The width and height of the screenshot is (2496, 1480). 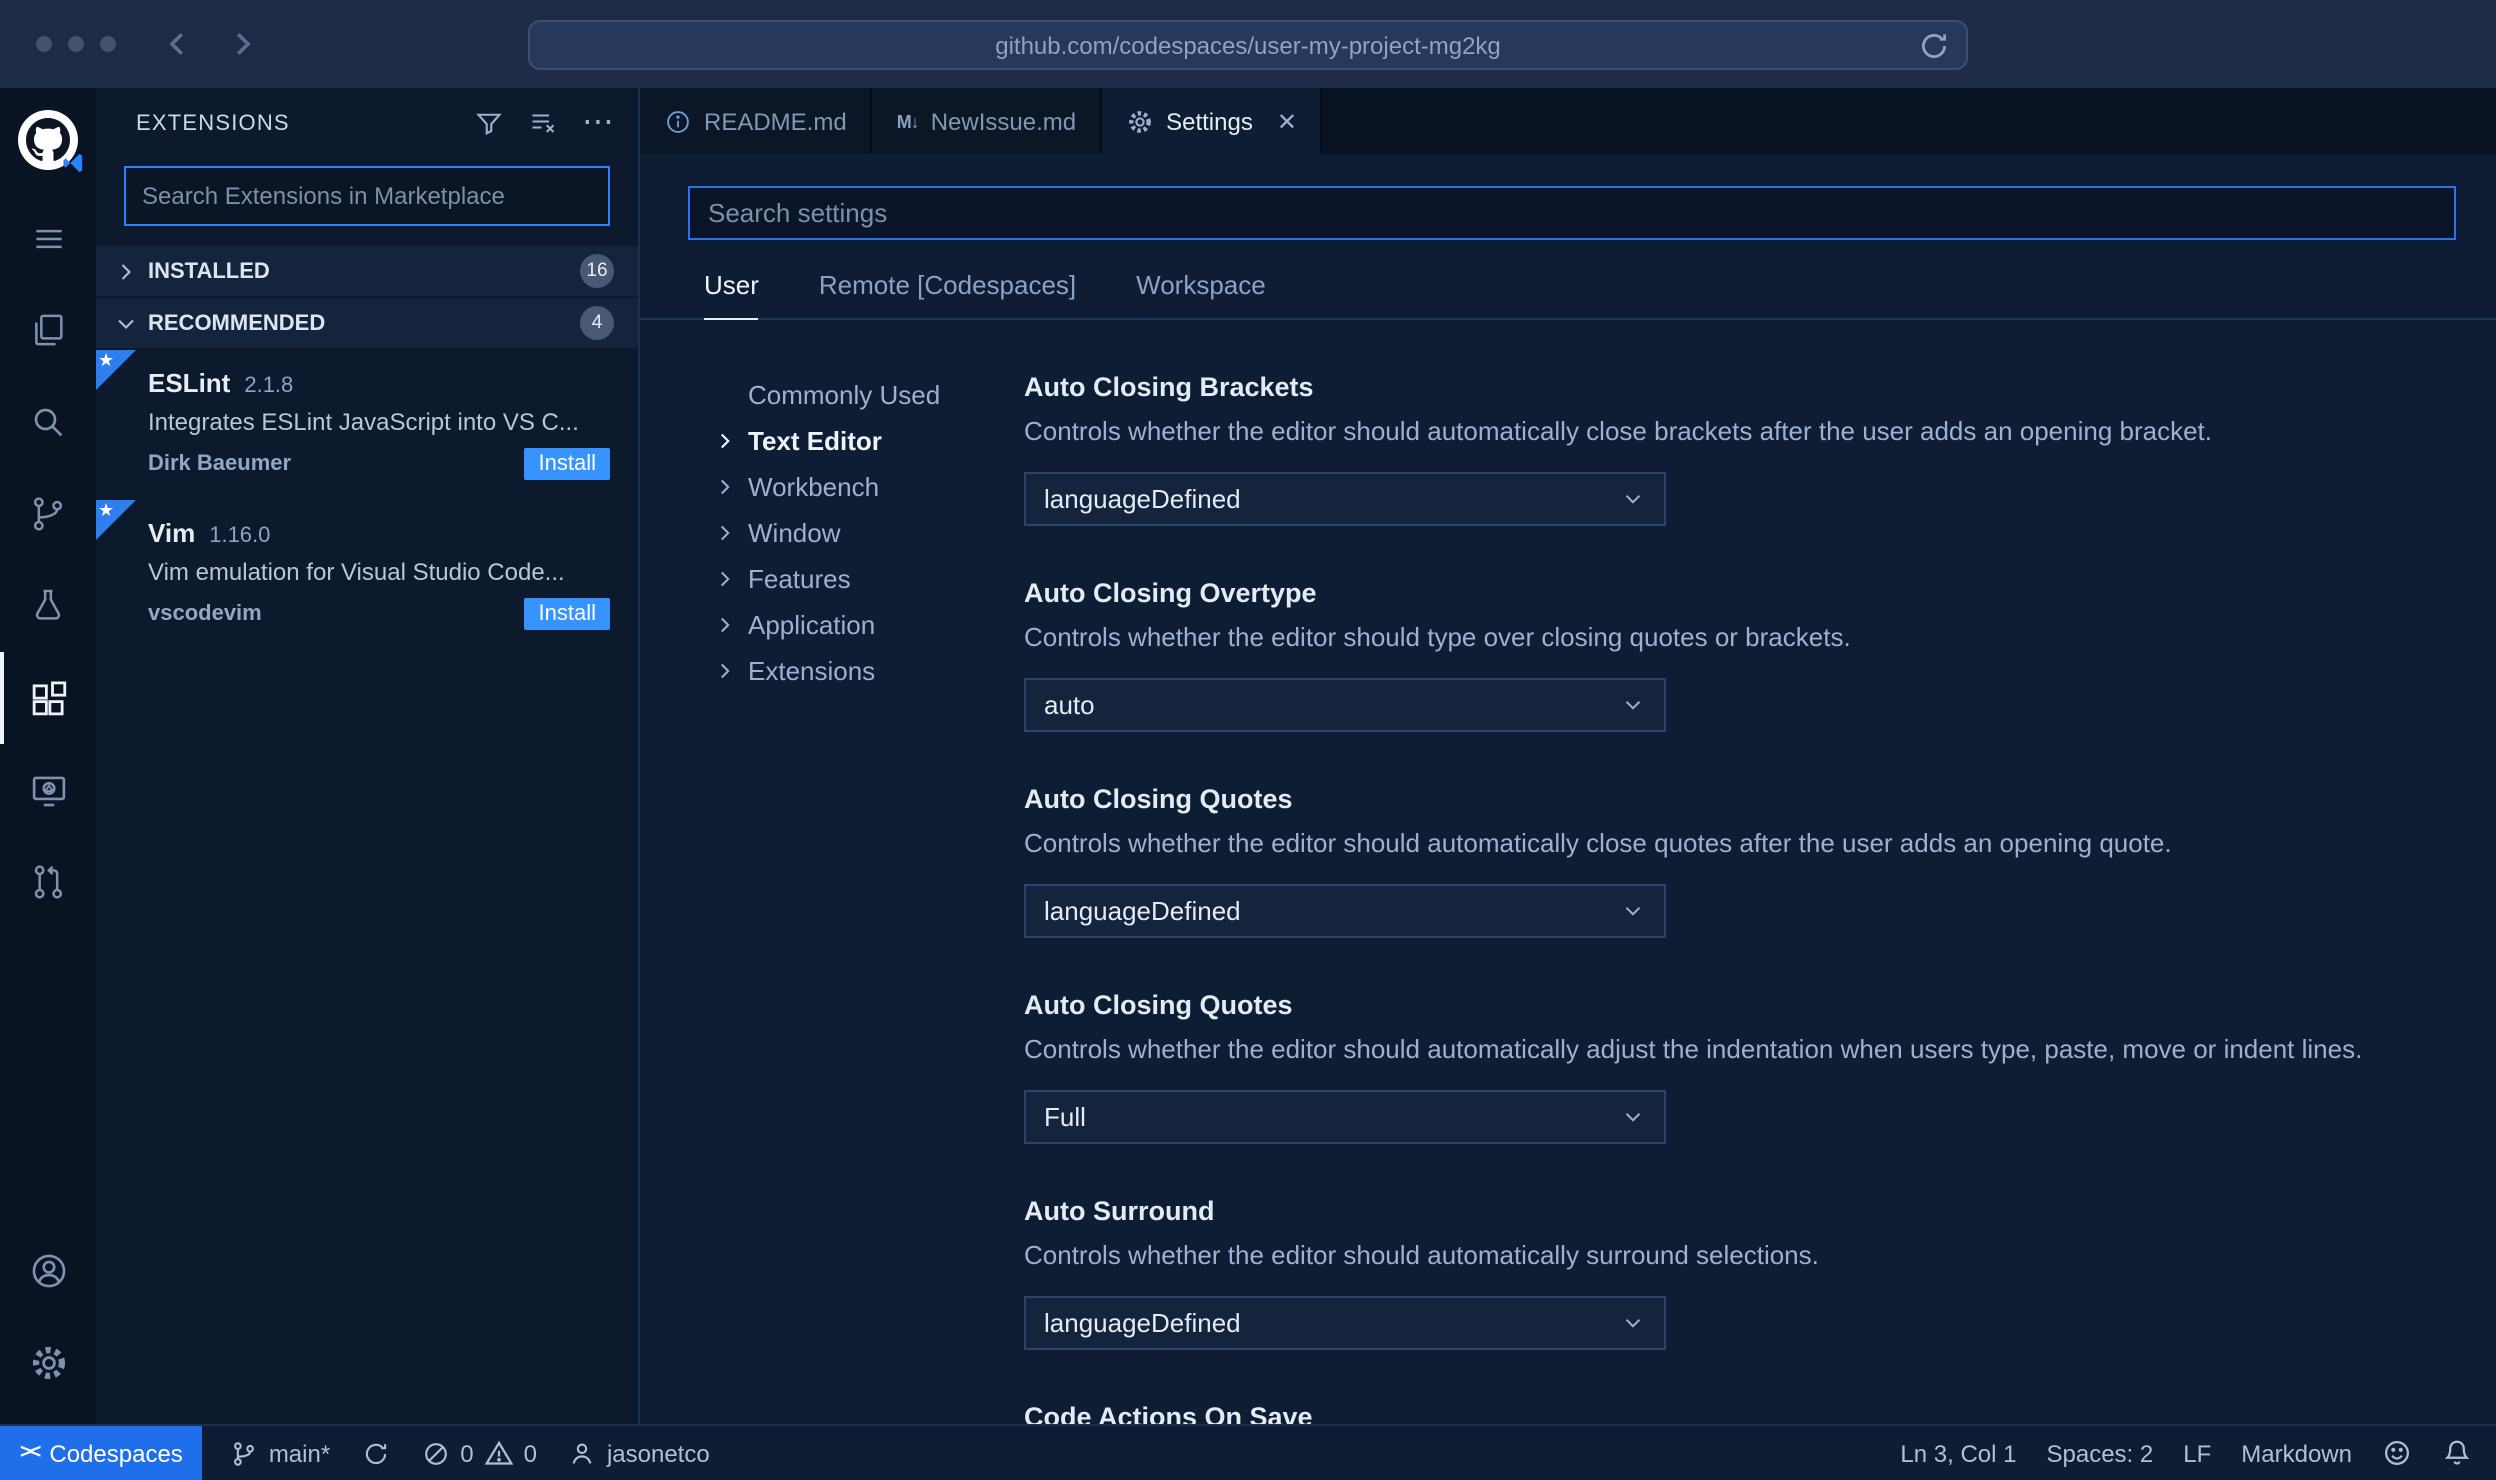 What do you see at coordinates (244, 1453) in the screenshot?
I see `git-branch-icon` at bounding box center [244, 1453].